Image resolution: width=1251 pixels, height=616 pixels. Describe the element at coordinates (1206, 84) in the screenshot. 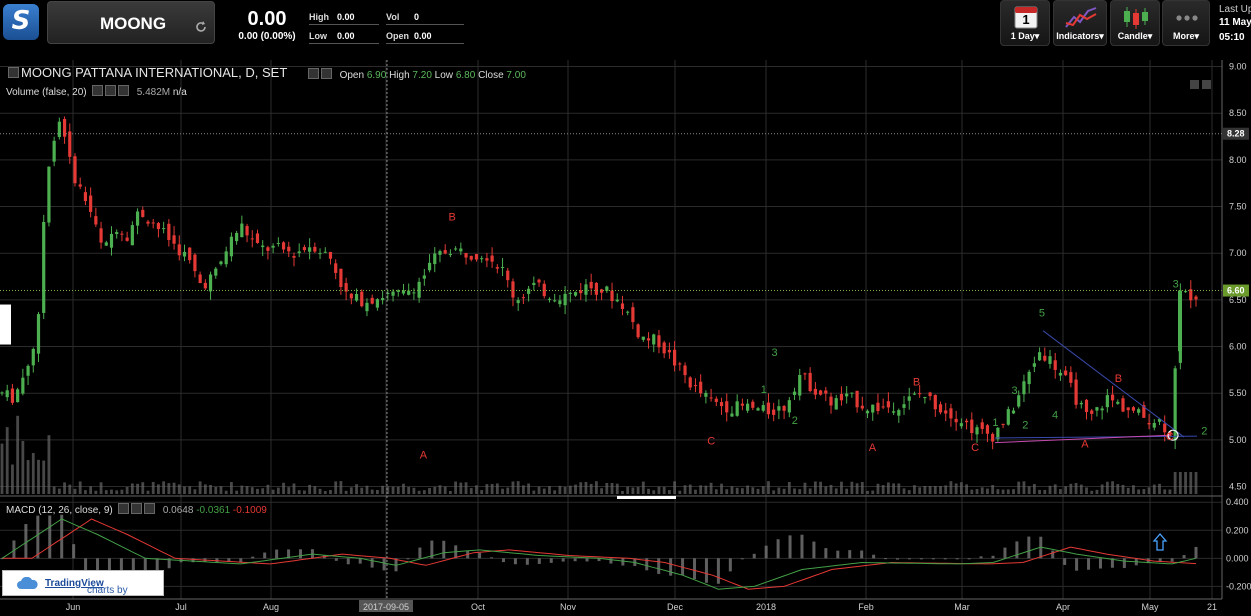

I see `maximize-icon` at that location.